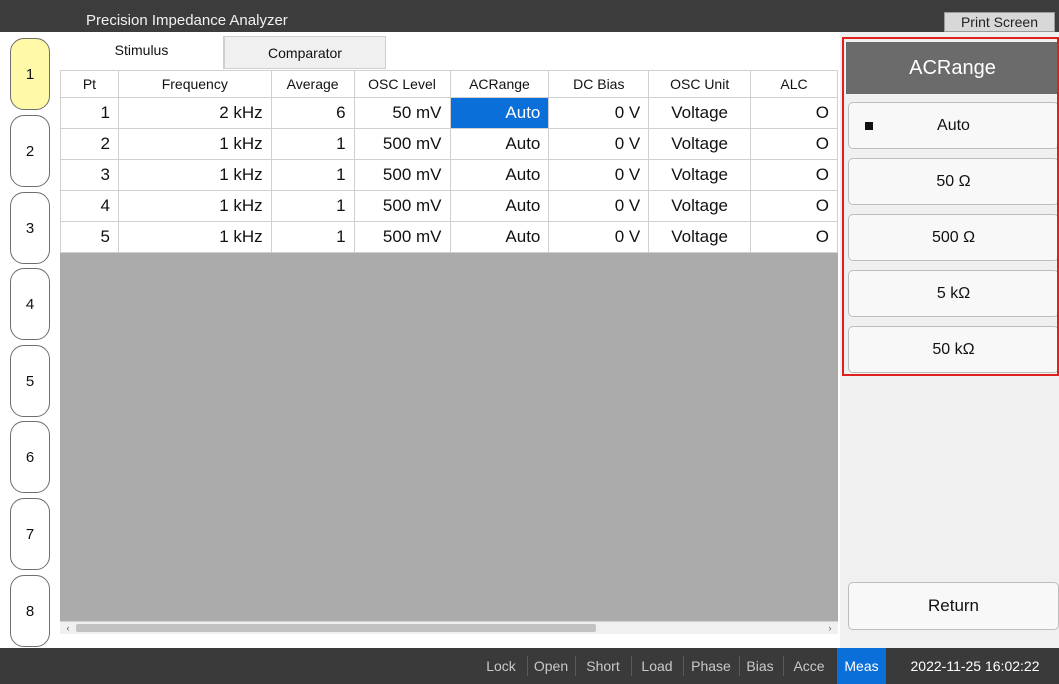 The image size is (1059, 684). I want to click on table-row: 4 1 kHz 1 500 mV Auto 0 V Voltage O, so click(449, 206).